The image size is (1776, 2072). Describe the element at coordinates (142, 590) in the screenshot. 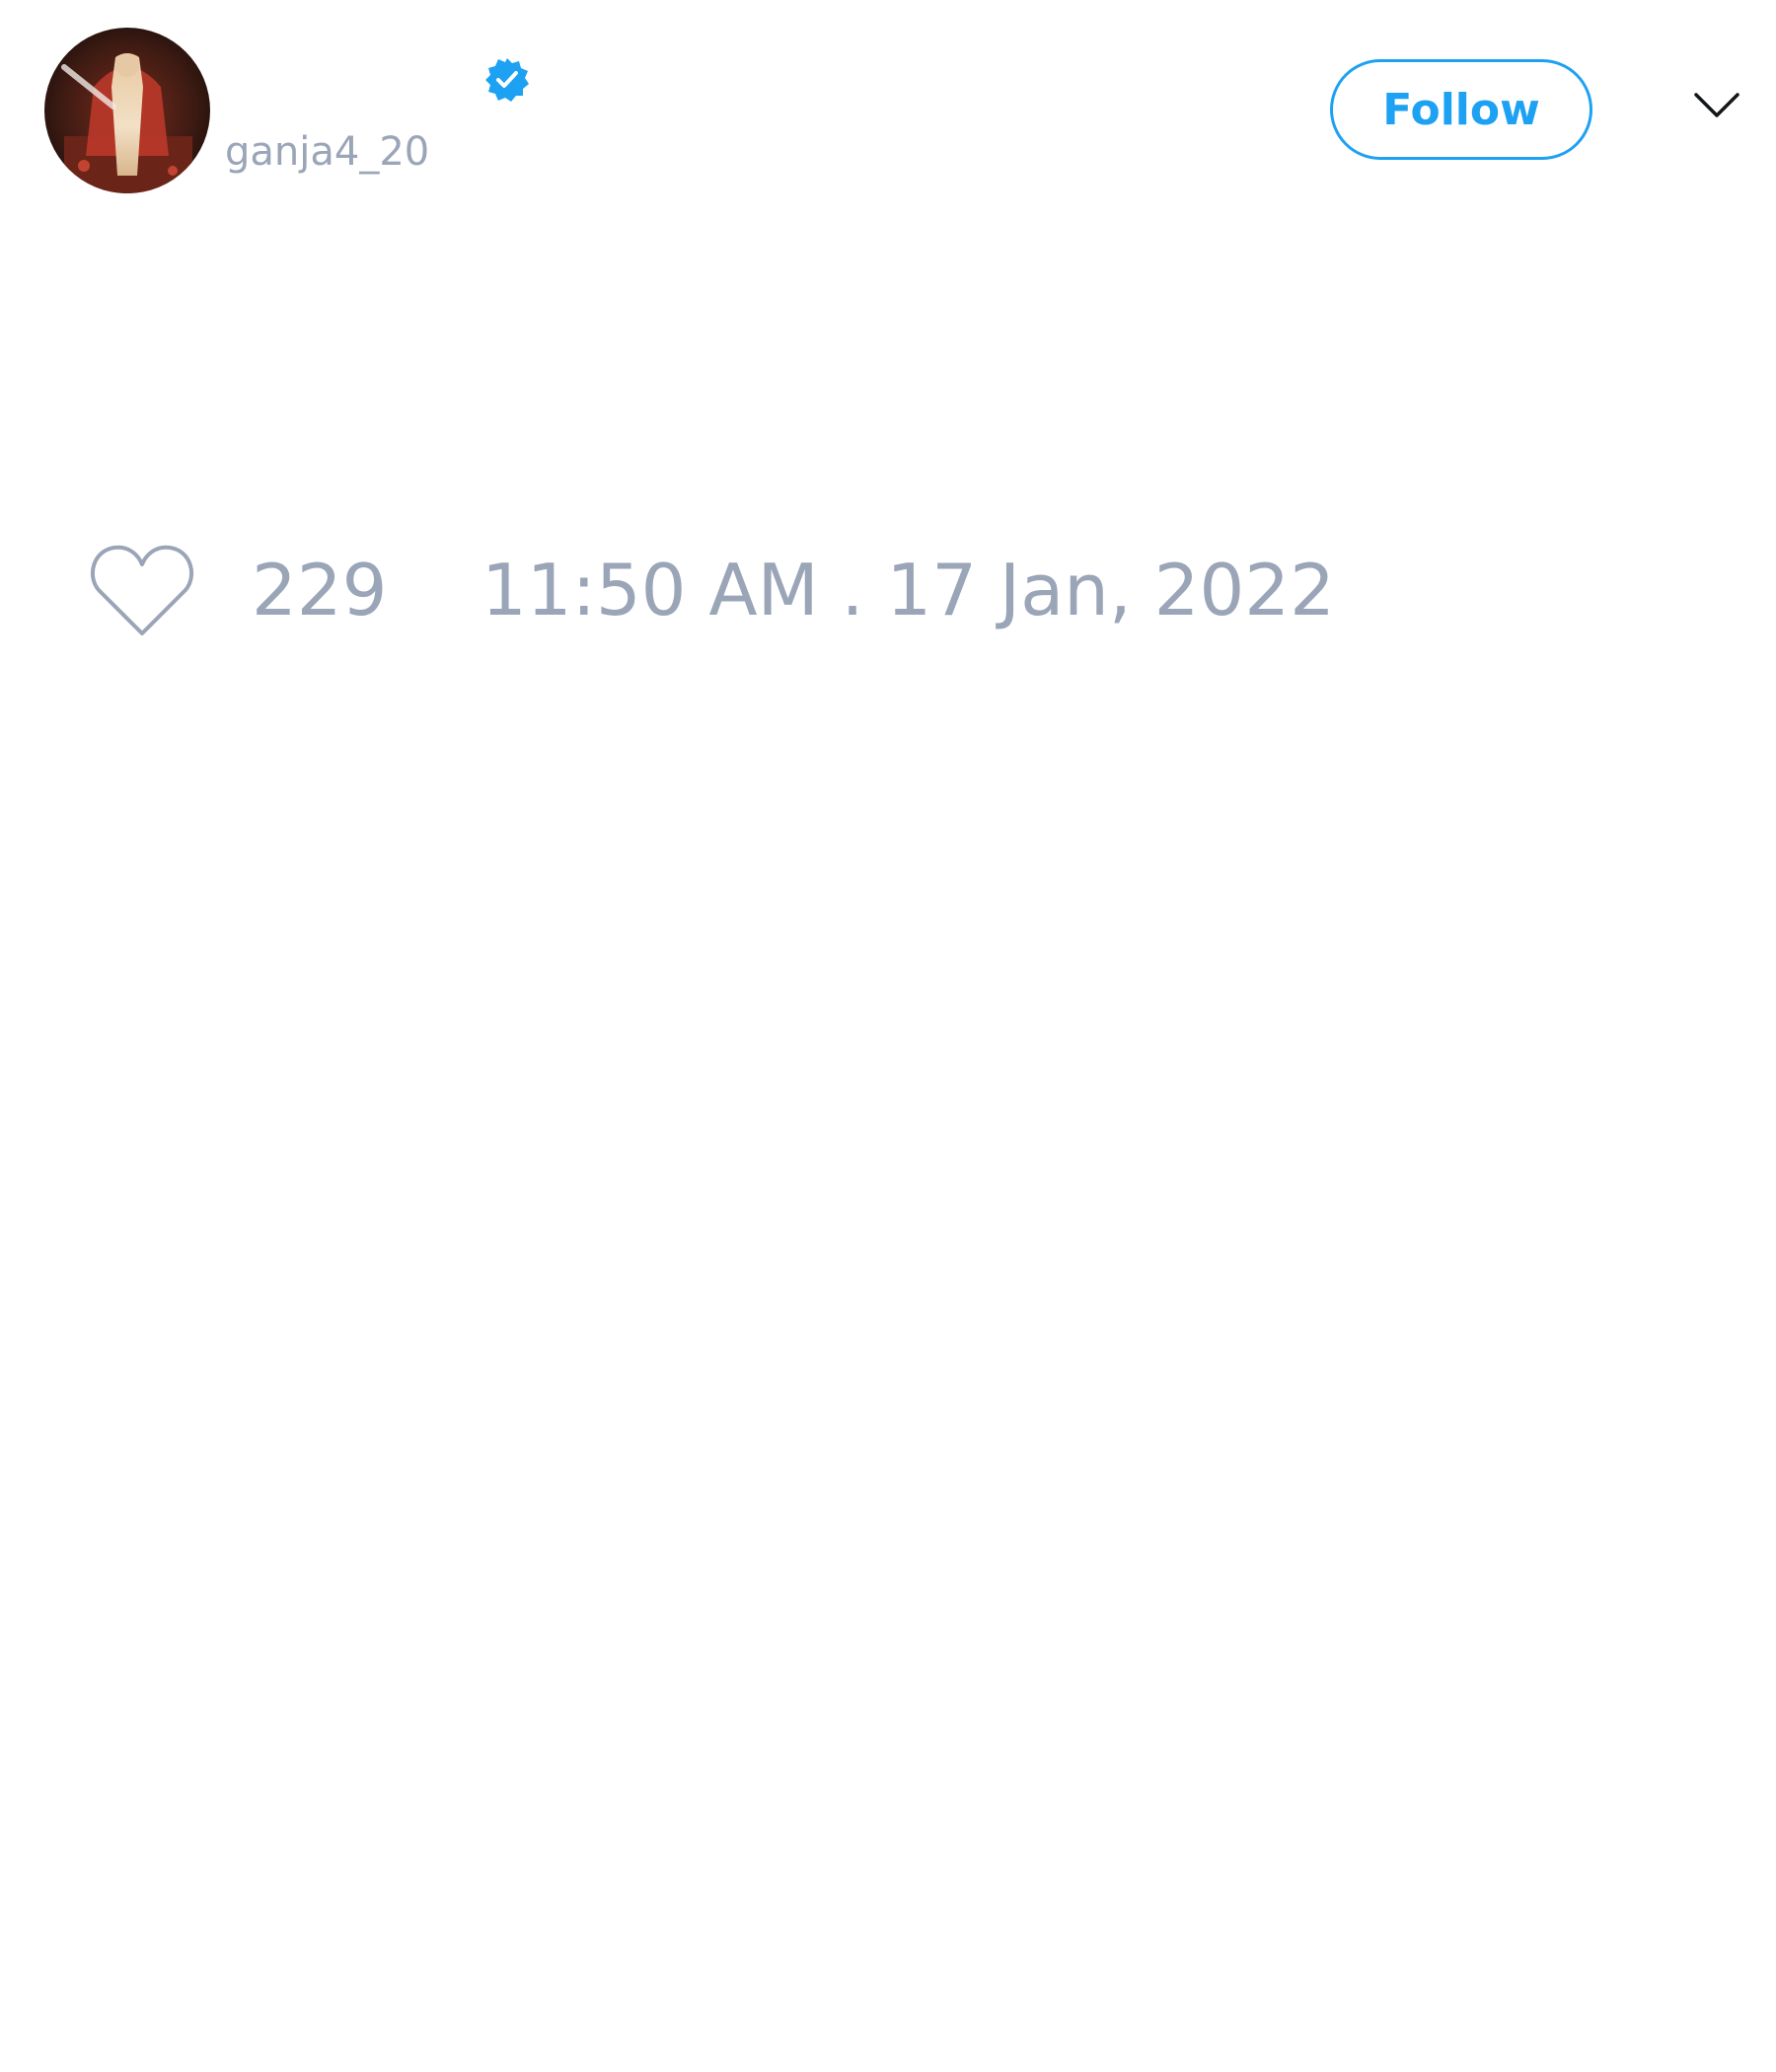

I see `heart-outline-icon` at that location.